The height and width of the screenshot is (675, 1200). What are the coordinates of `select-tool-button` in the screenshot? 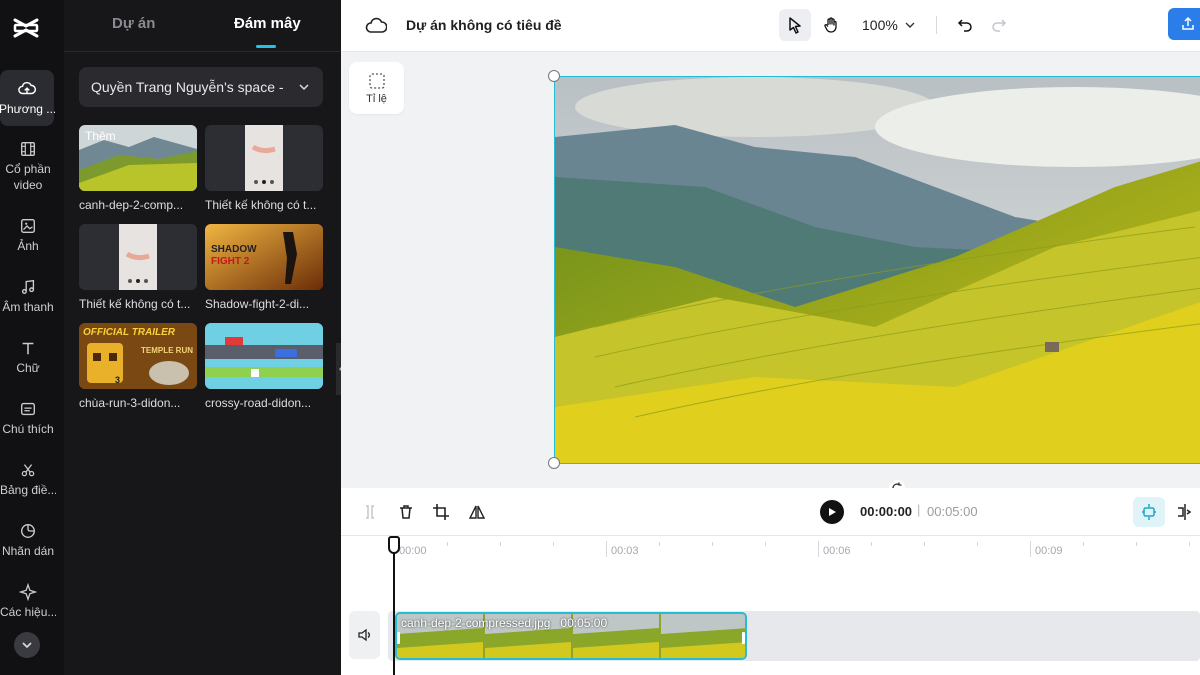 It's located at (795, 25).